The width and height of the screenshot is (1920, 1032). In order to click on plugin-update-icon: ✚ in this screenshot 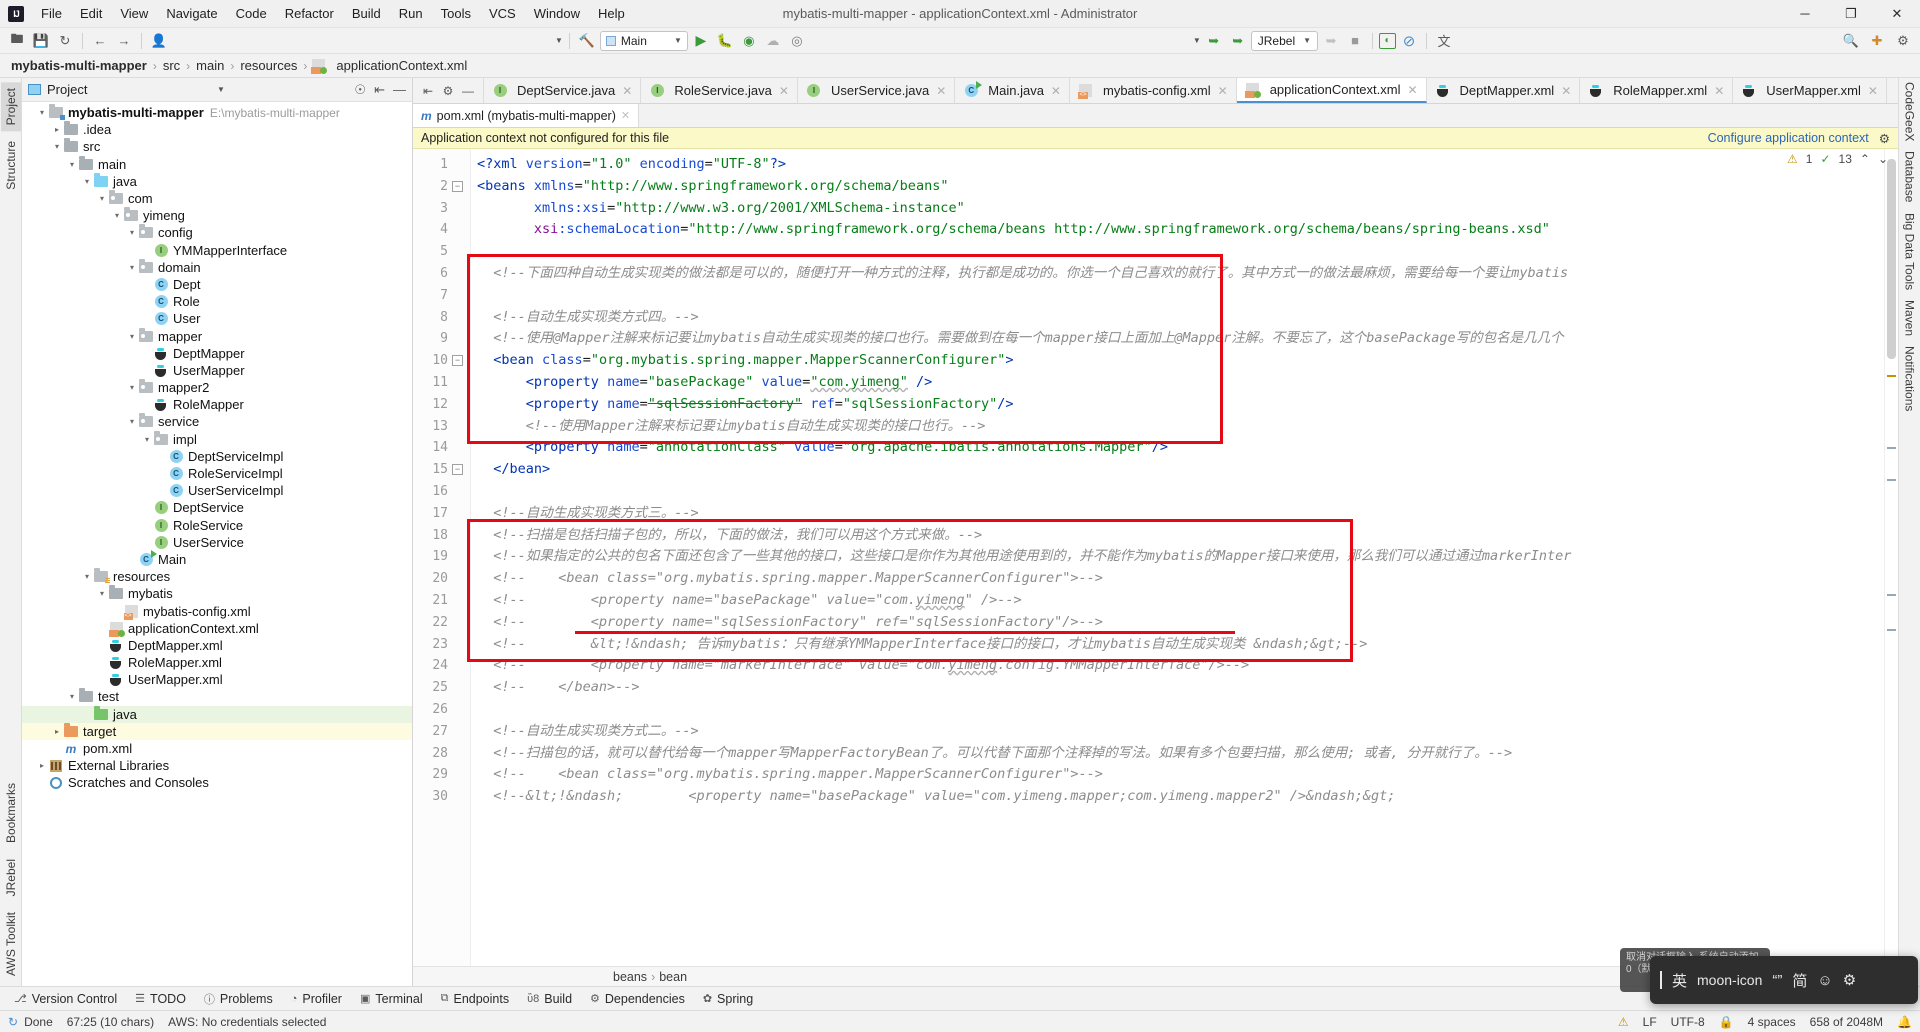, I will do `click(1877, 41)`.